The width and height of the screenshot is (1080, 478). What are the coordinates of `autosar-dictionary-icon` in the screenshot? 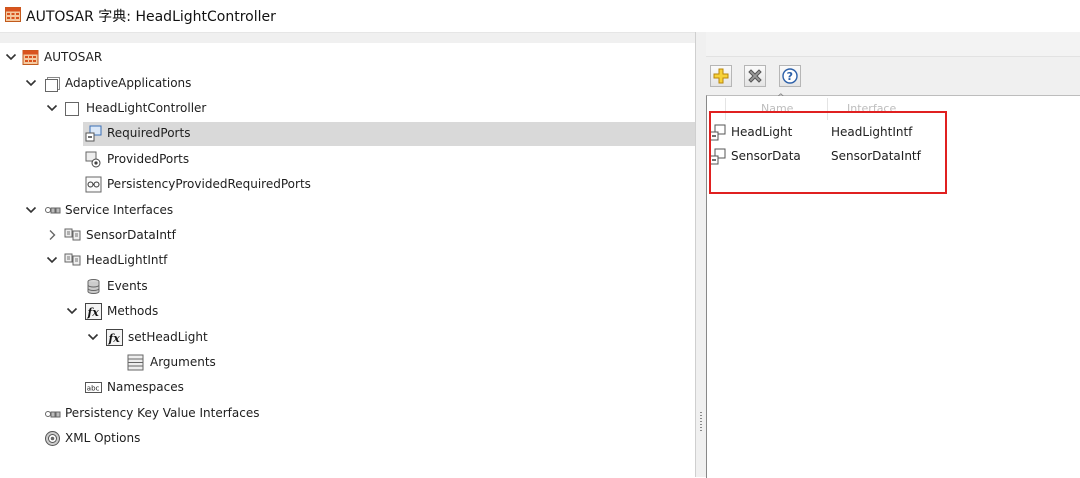 It's located at (13, 14).